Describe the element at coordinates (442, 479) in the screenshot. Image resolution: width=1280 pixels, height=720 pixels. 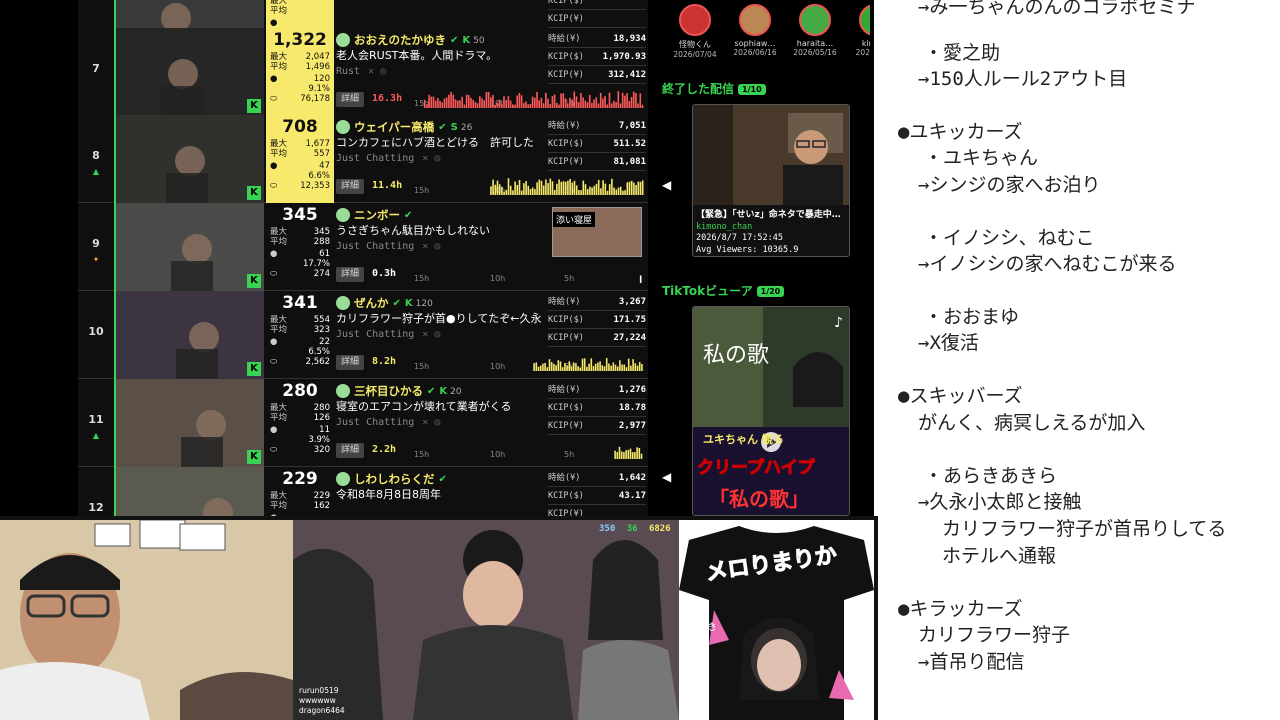
I see `streamer-name: しわしわらくだ ✔` at that location.